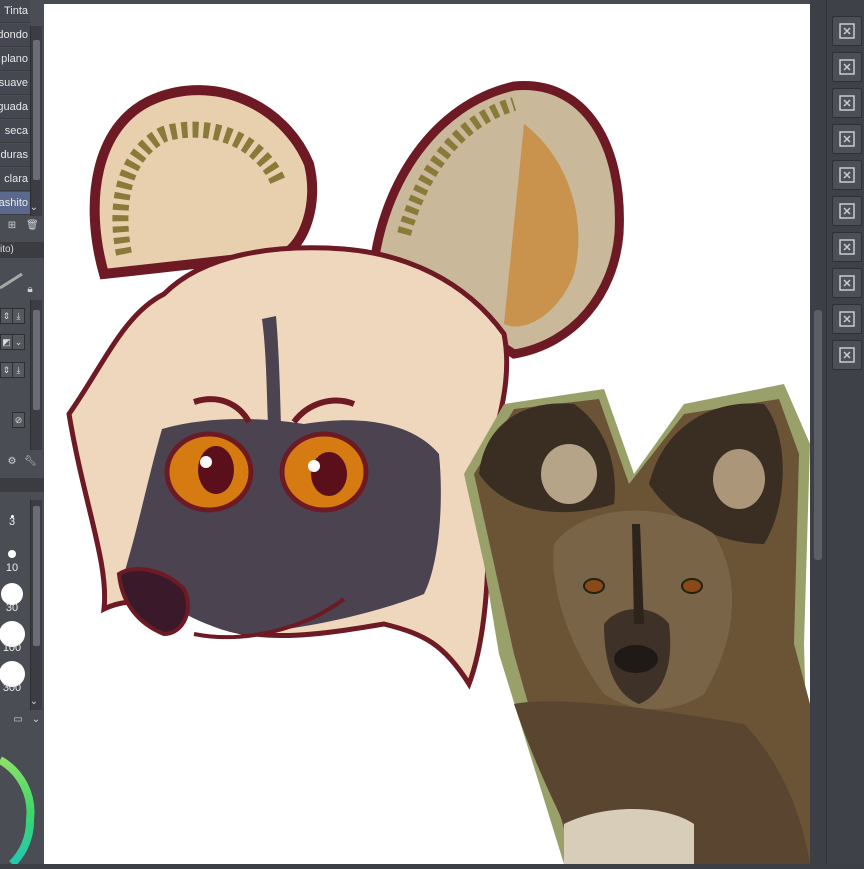 Image resolution: width=864 pixels, height=869 pixels. What do you see at coordinates (847, 247) in the screenshot?
I see `folder-icon` at bounding box center [847, 247].